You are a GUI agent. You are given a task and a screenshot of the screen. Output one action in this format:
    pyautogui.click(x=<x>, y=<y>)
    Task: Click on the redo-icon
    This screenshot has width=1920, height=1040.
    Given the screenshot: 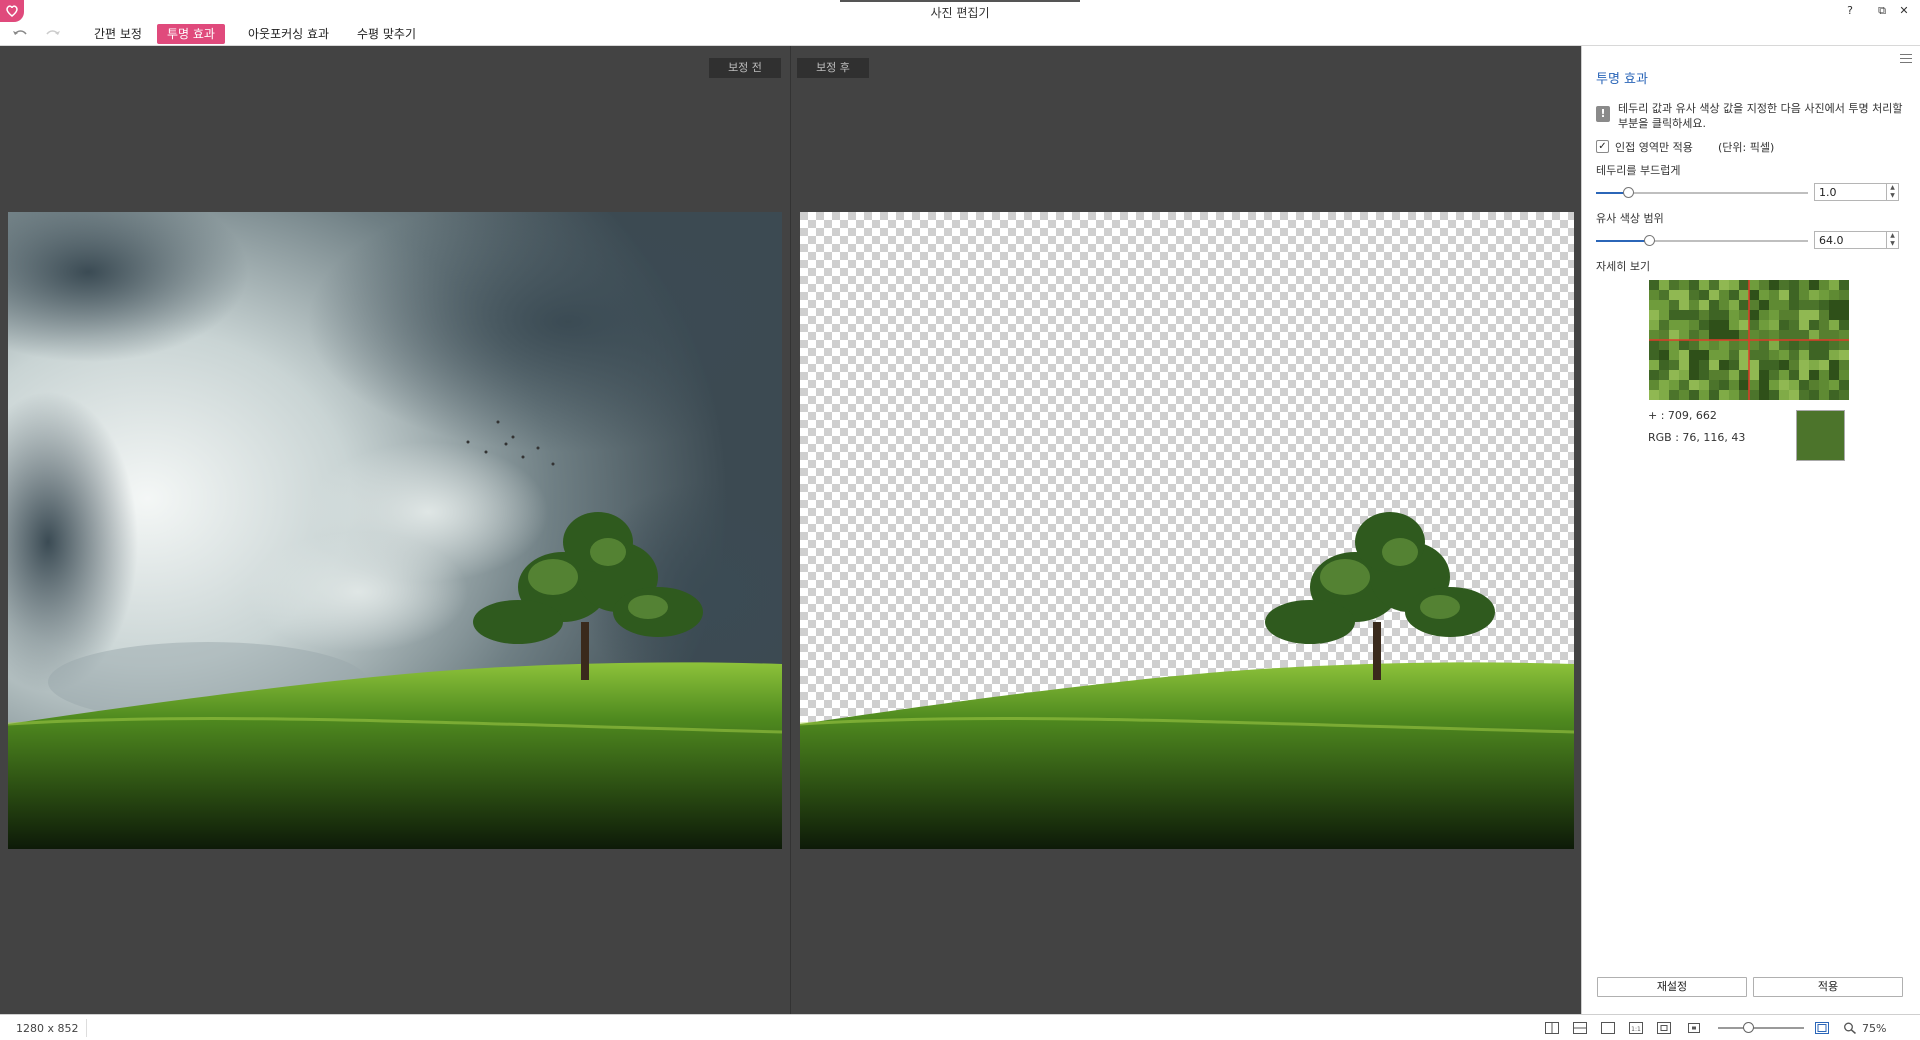 What is the action you would take?
    pyautogui.click(x=53, y=34)
    